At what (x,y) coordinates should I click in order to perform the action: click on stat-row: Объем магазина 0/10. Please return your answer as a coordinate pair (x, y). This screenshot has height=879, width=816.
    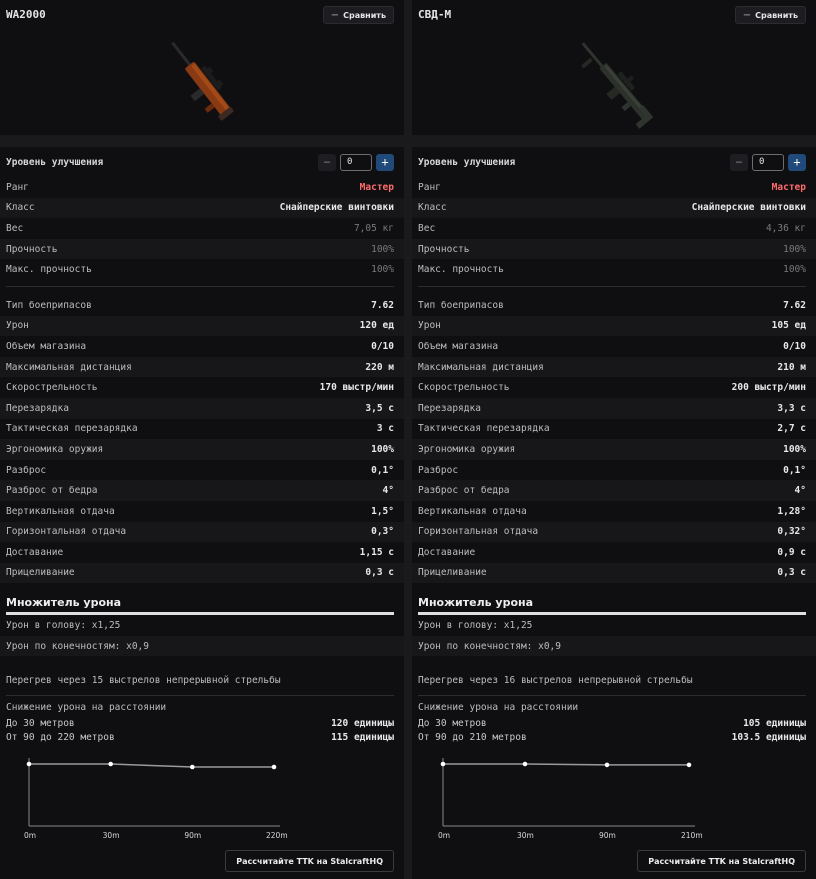
    Looking at the image, I should click on (614, 346).